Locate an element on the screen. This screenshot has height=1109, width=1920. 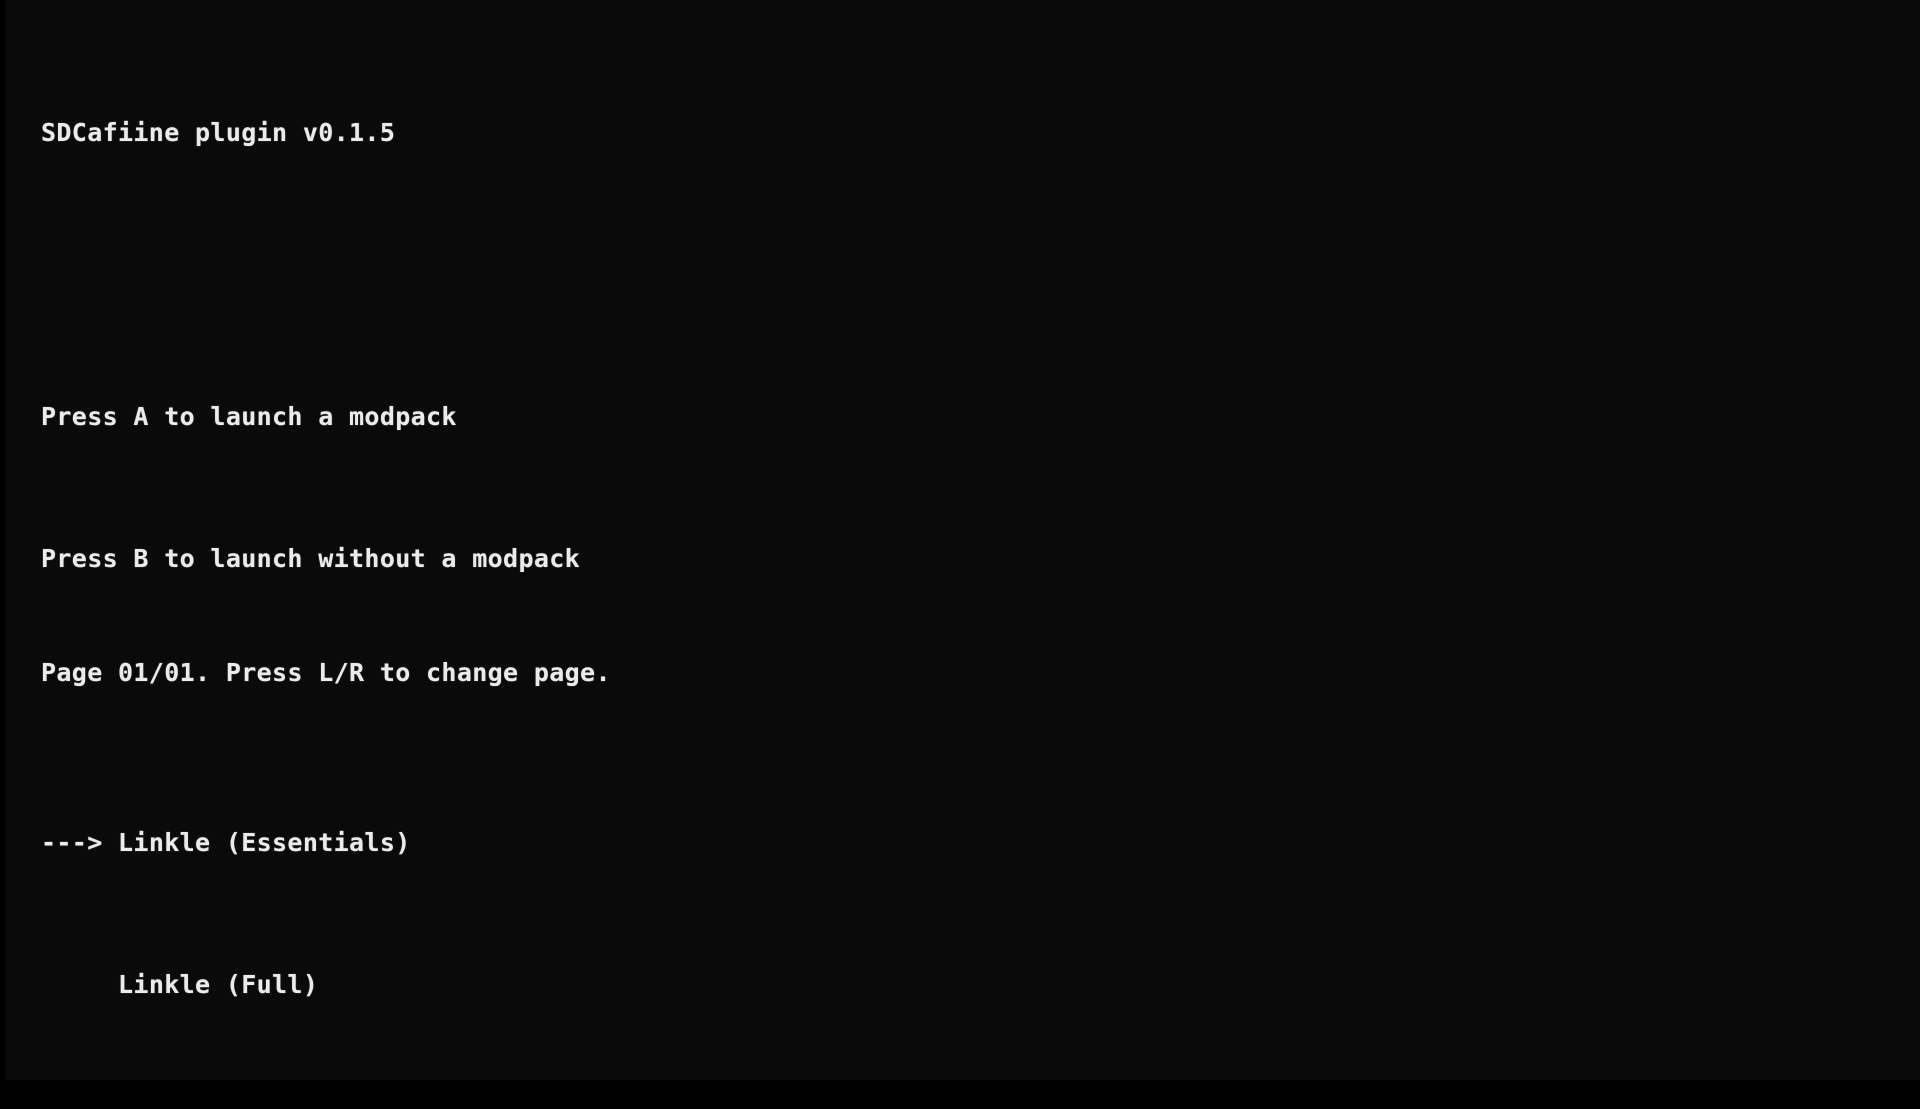
selection-arrow-placeholder is located at coordinates (79, 984).